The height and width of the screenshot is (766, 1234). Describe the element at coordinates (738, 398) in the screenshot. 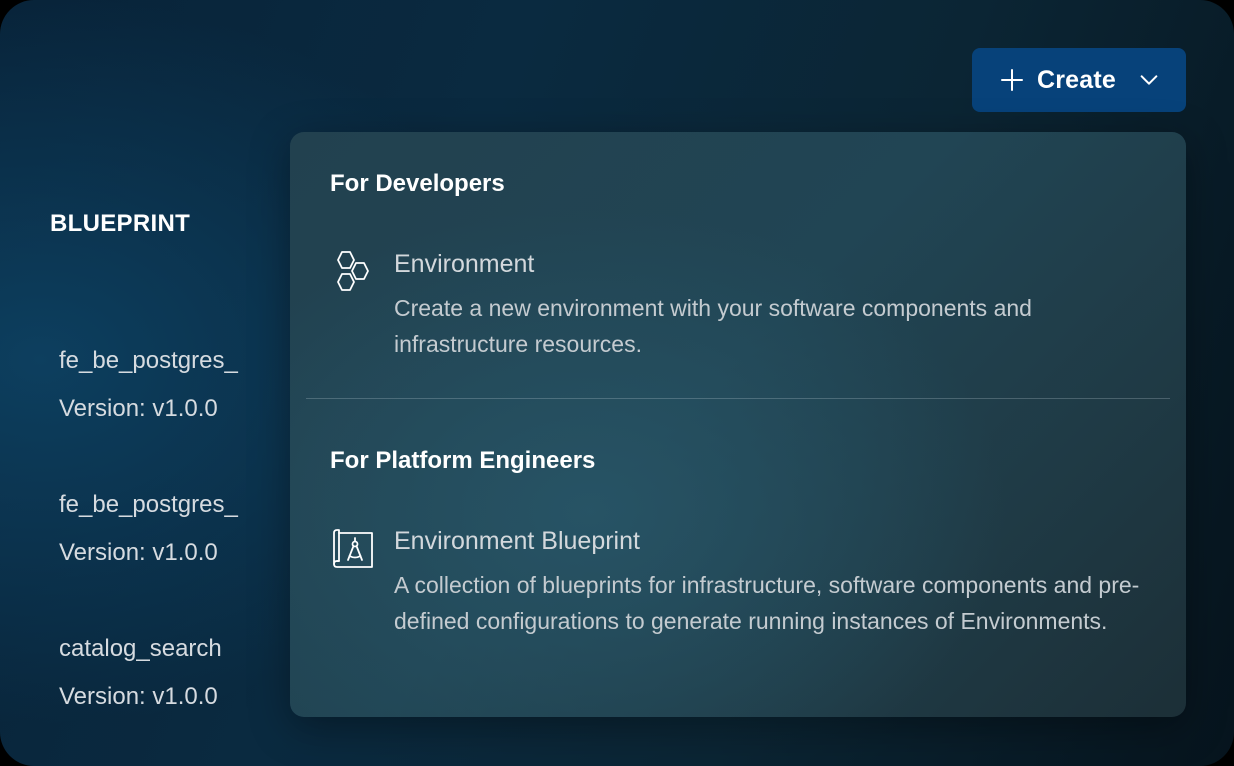

I see `menu-divider` at that location.